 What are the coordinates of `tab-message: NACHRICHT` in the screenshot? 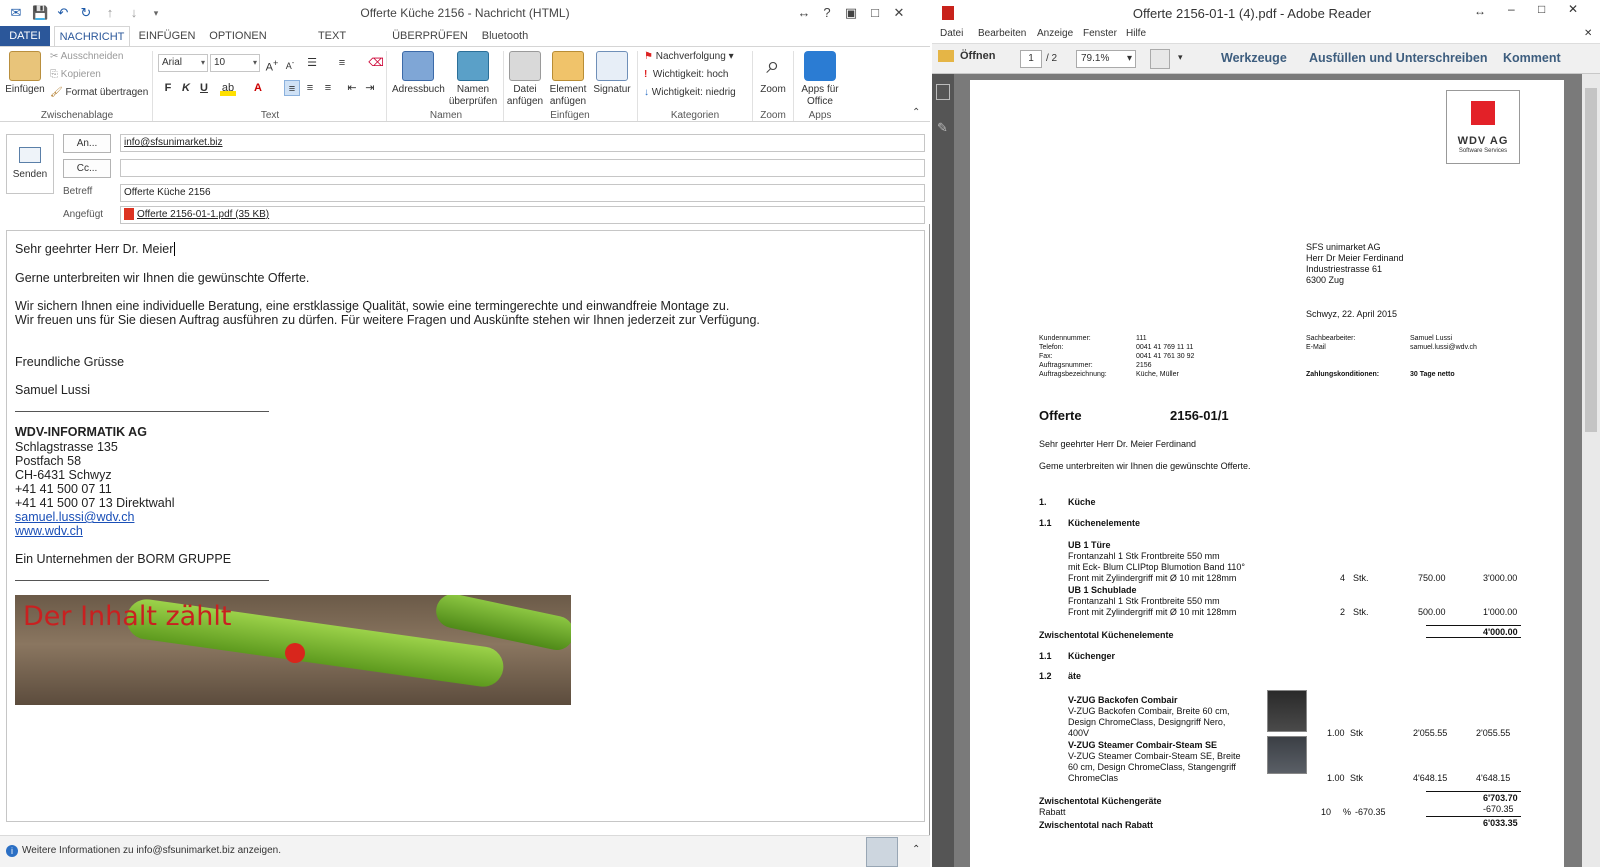 It's located at (92, 36).